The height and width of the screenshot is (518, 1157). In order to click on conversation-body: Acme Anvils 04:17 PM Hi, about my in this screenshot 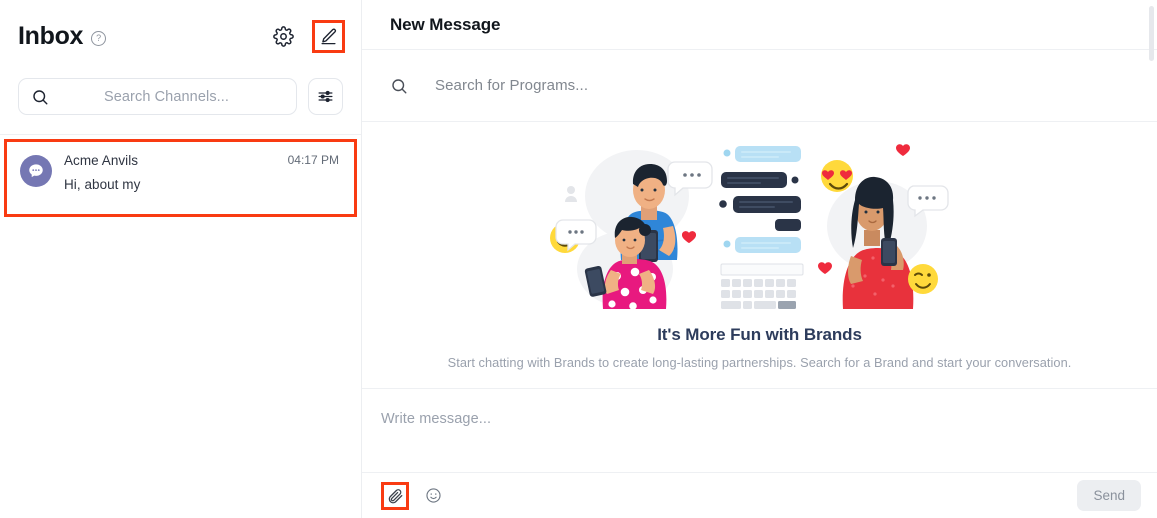, I will do `click(203, 185)`.